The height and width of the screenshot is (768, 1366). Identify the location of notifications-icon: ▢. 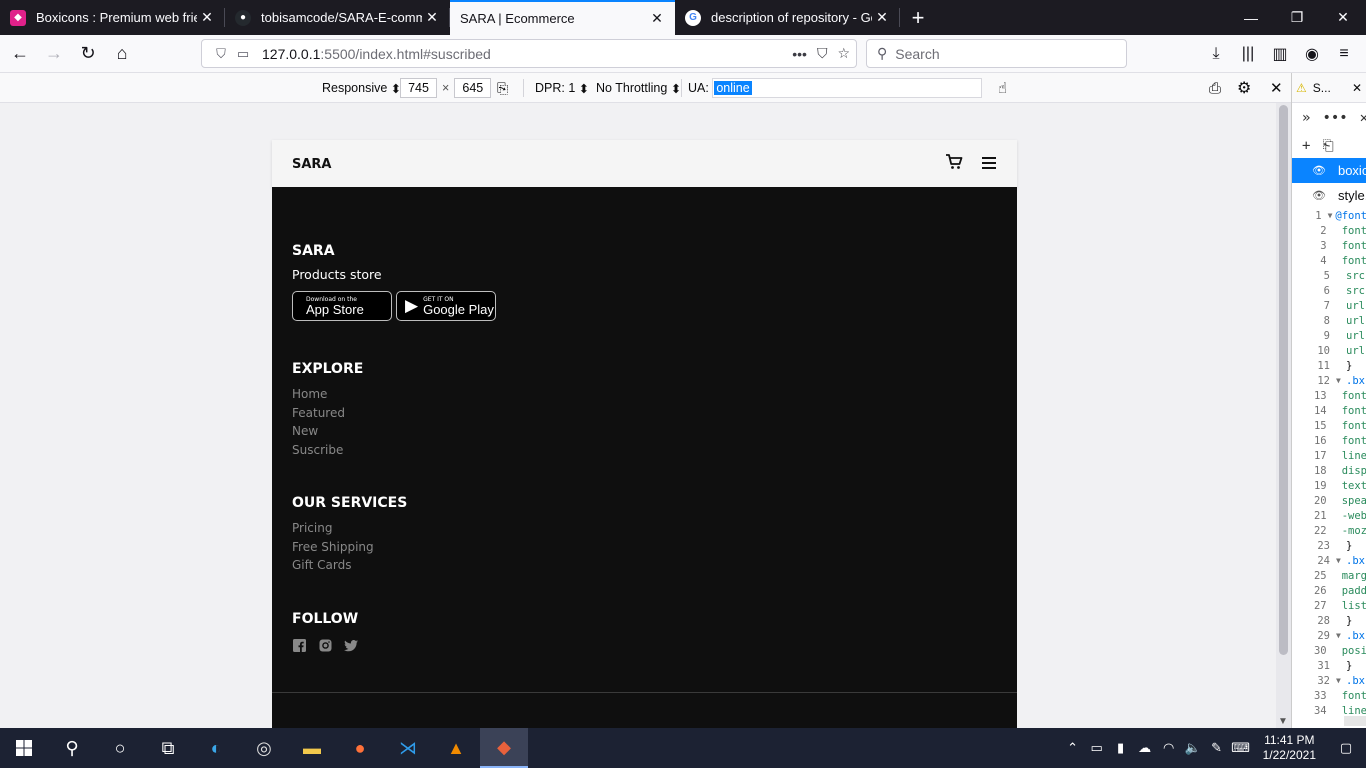
(1346, 748).